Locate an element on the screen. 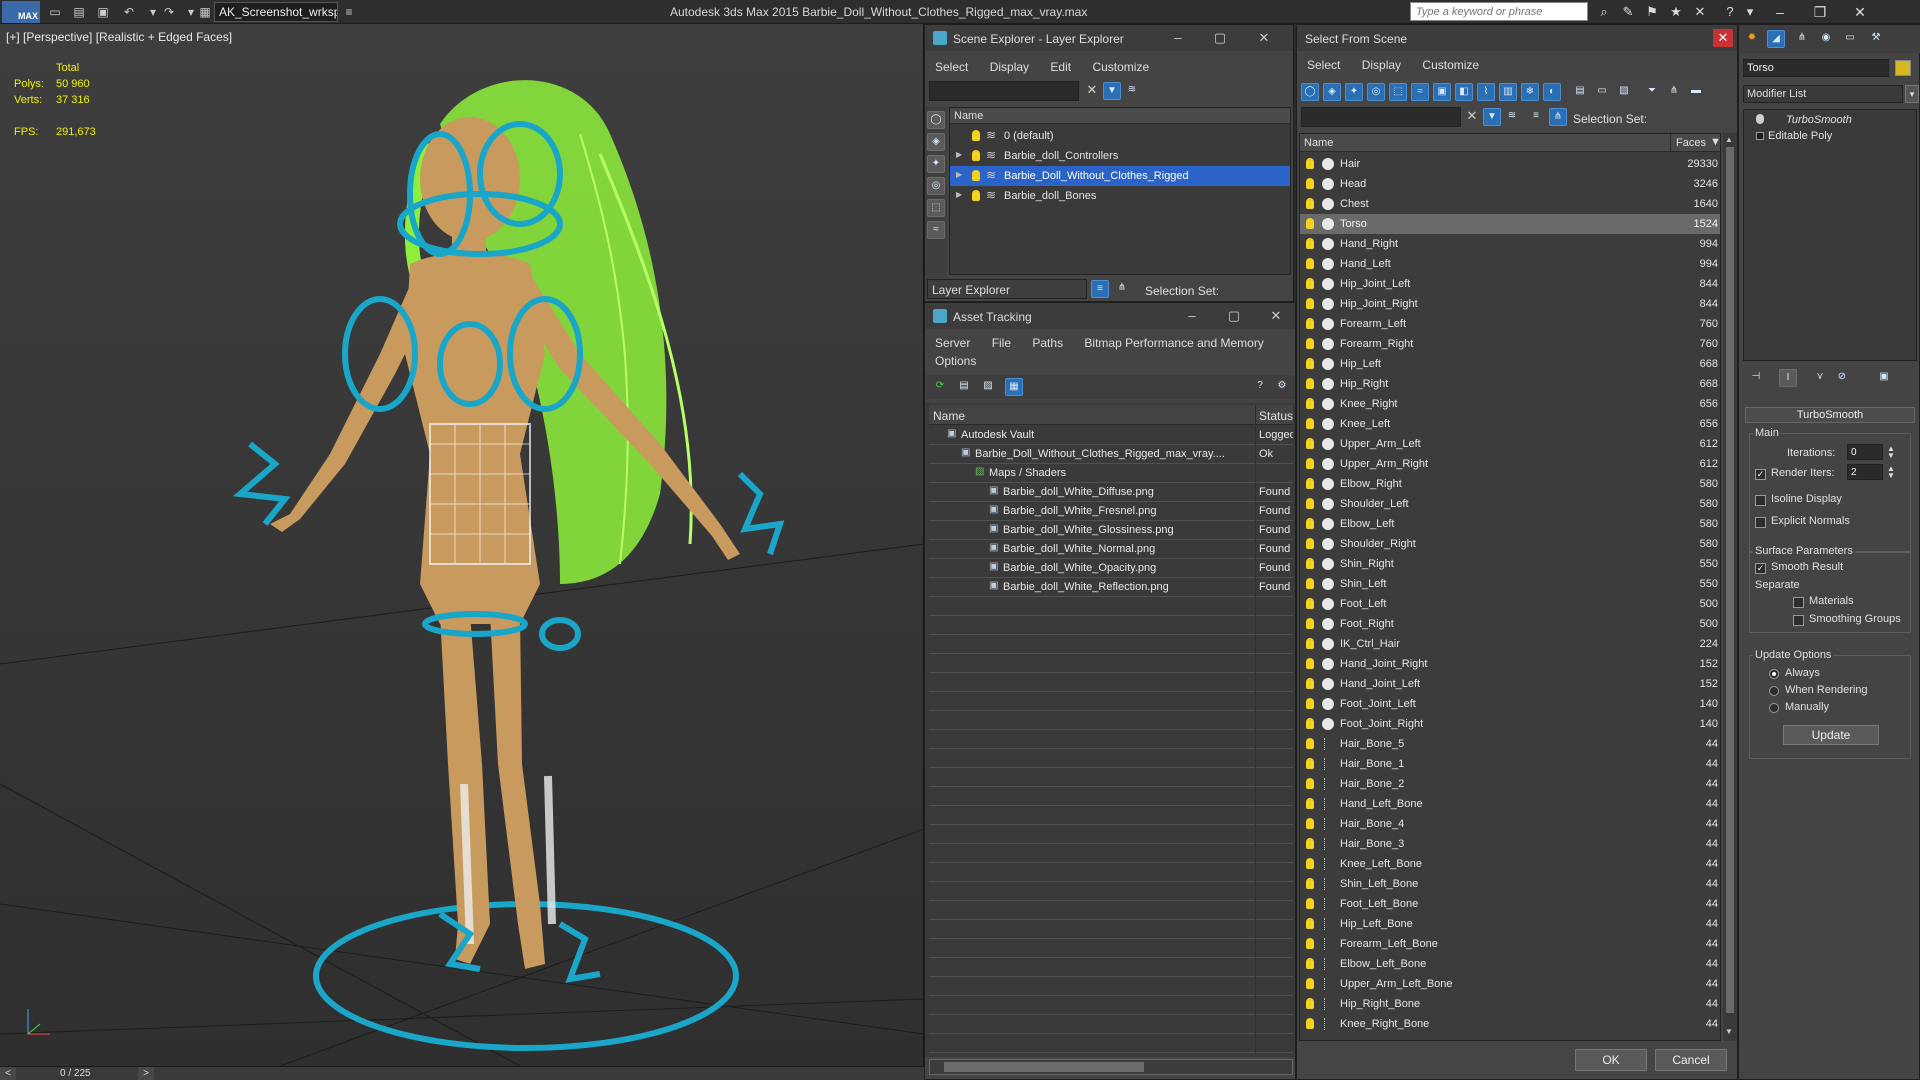 The height and width of the screenshot is (1080, 1920). asset-row: ▣ Barbie_doll_White_Glossiness.png Found is located at coordinates (1111, 530).